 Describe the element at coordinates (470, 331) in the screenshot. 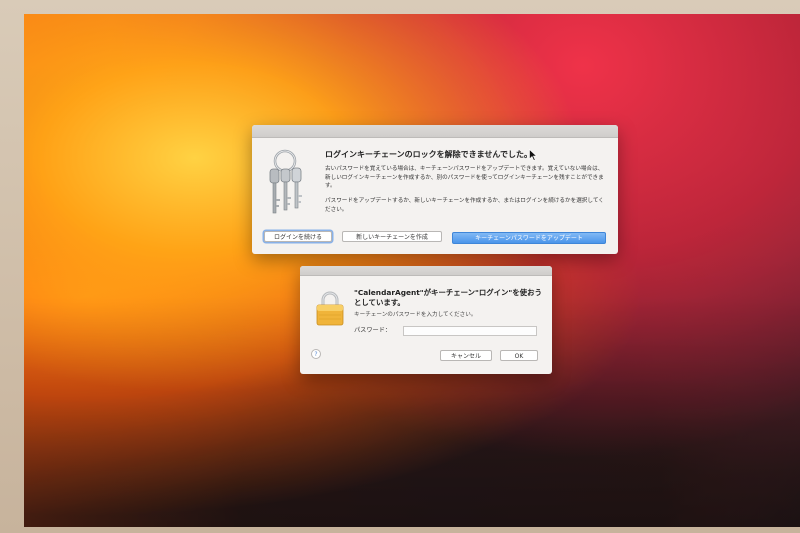

I see `password-field` at that location.